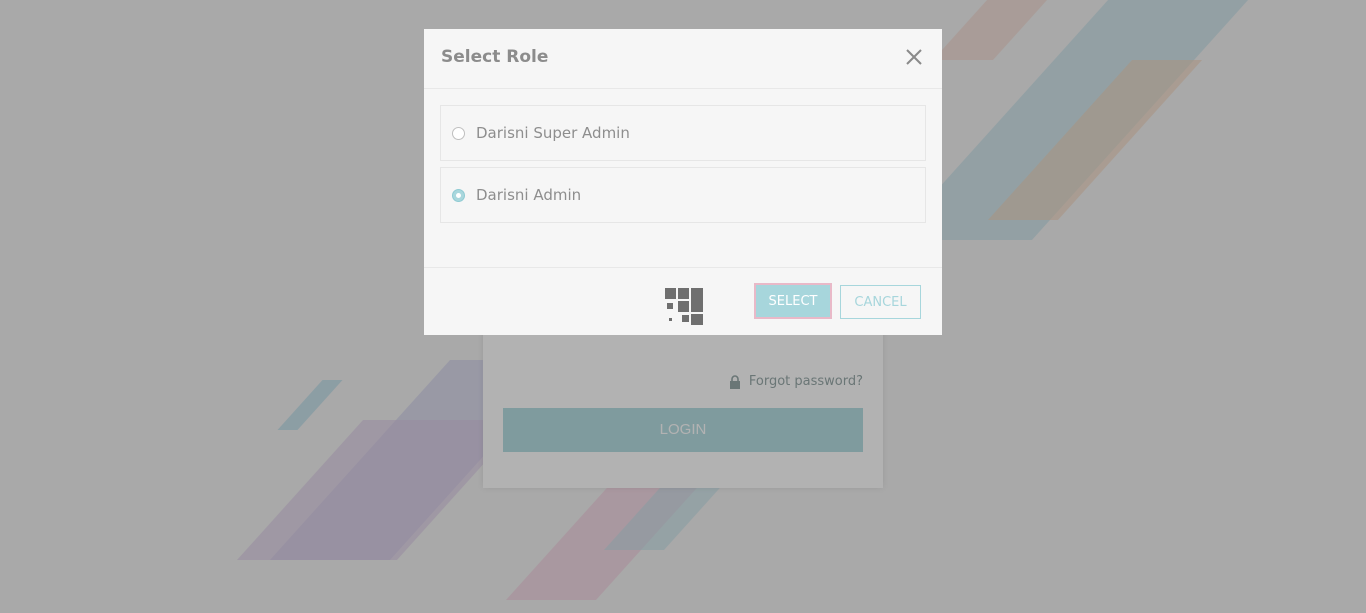  Describe the element at coordinates (880, 302) in the screenshot. I see `cancel-button: CANCEL` at that location.